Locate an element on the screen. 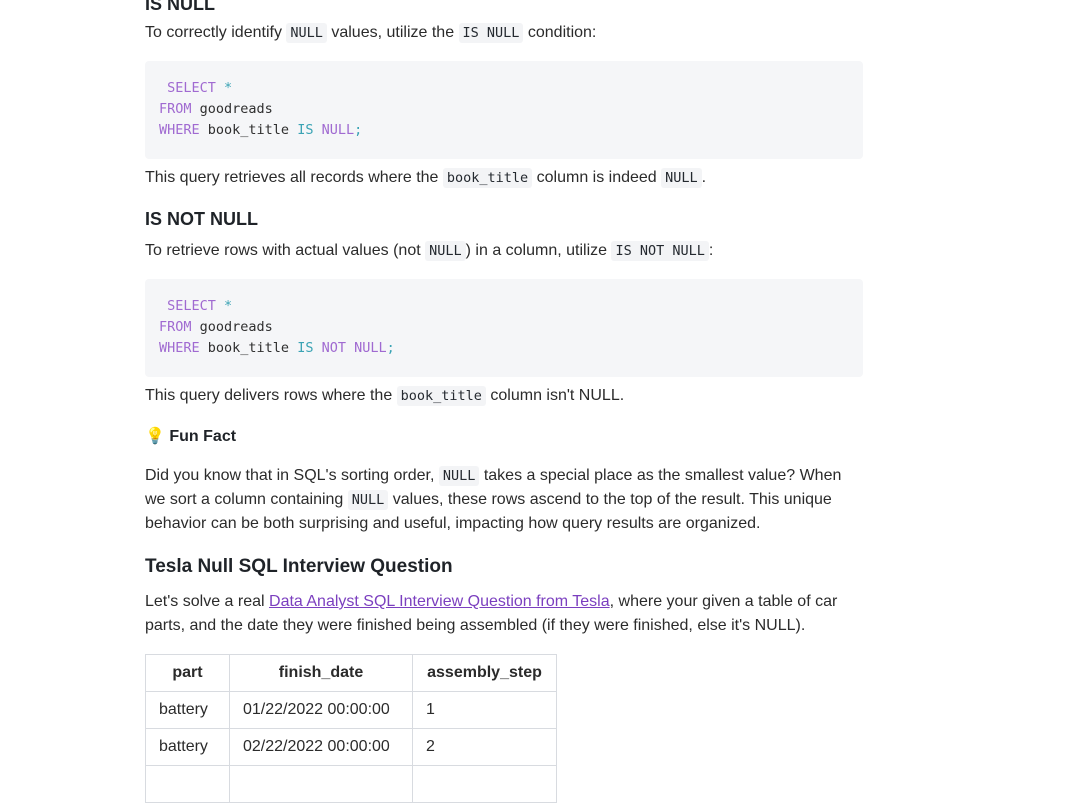 The height and width of the screenshot is (803, 1083). col-header-finish-date: finish_date is located at coordinates (321, 673).